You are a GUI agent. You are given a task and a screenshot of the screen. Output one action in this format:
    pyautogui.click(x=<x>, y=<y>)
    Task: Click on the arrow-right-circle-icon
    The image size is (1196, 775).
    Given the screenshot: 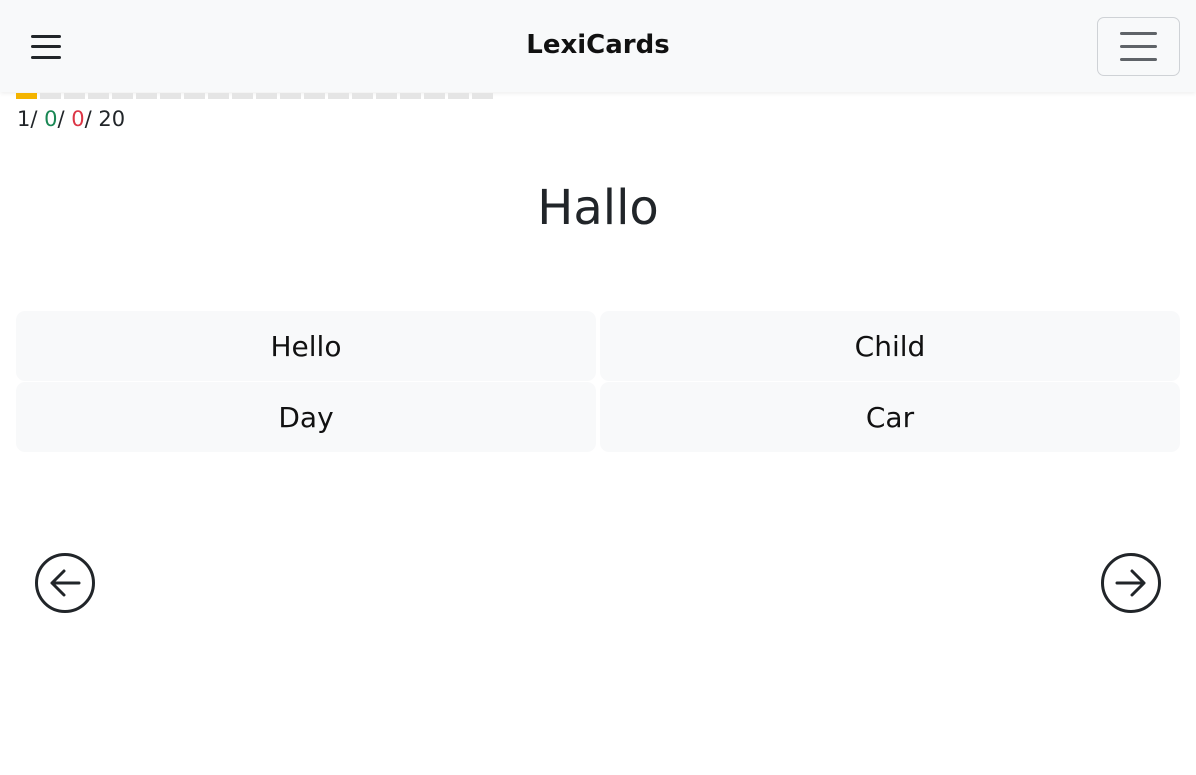 What is the action you would take?
    pyautogui.click(x=1131, y=583)
    